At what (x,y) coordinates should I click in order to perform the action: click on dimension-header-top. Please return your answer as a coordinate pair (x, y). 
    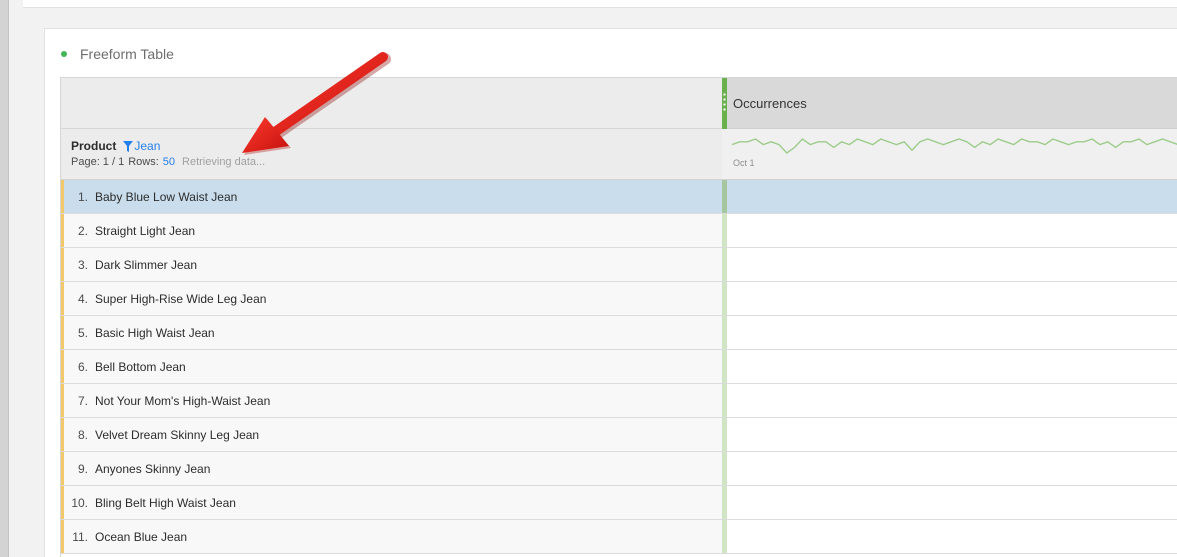
    Looking at the image, I should click on (391, 103).